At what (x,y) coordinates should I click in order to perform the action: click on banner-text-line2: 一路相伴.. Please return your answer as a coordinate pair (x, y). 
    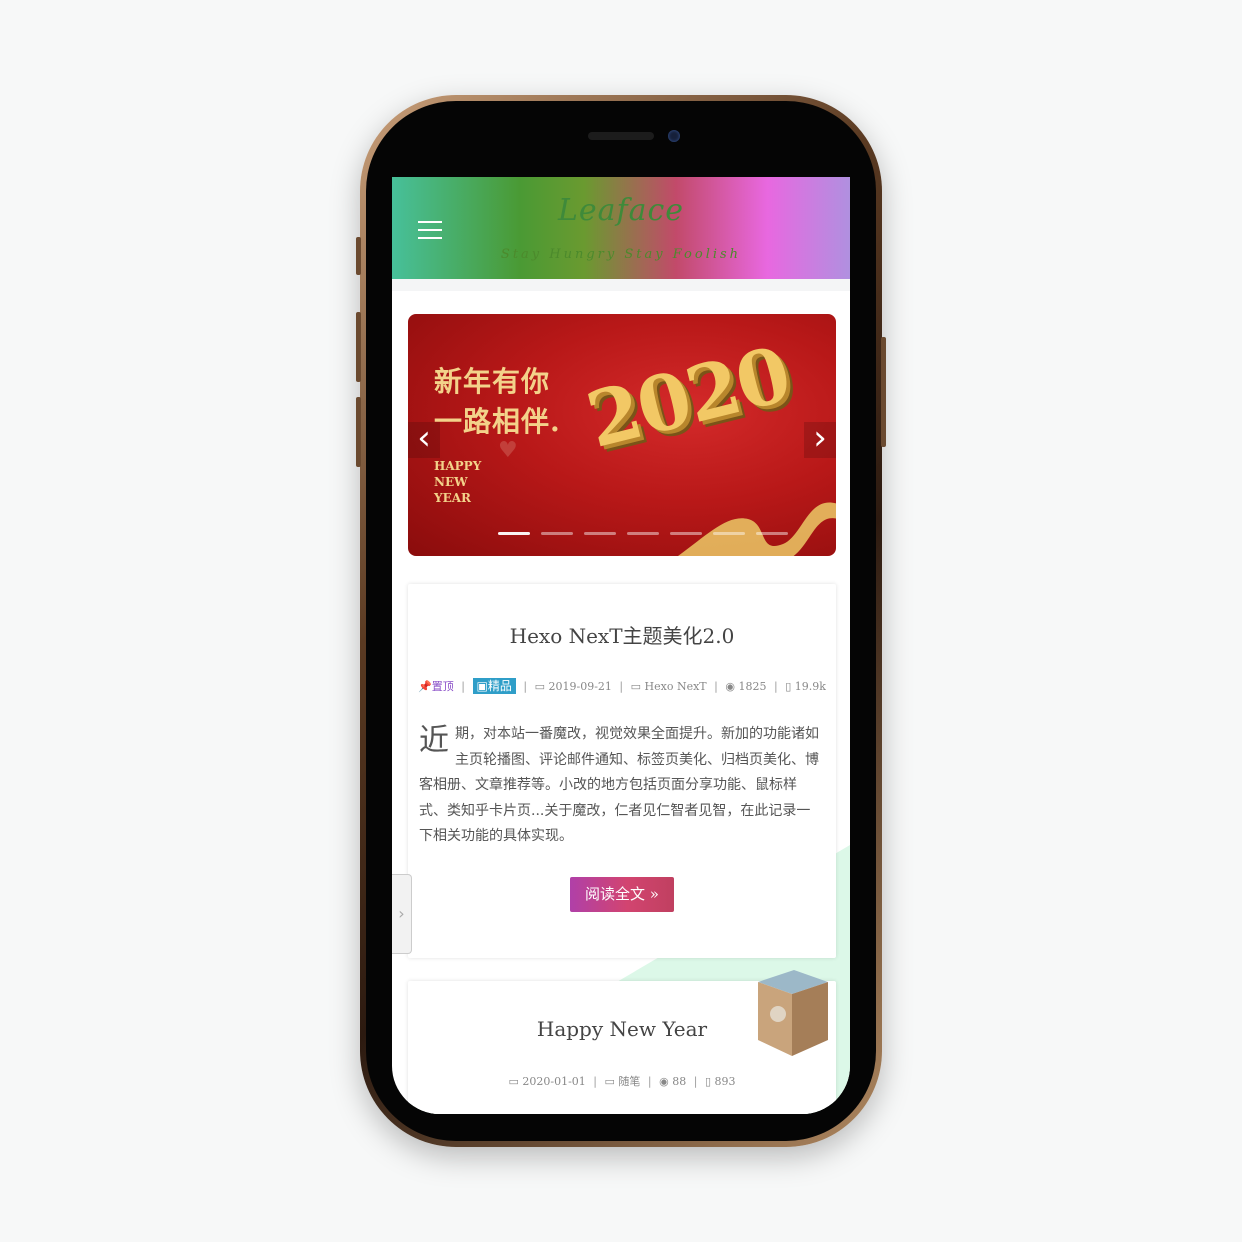
    Looking at the image, I should click on (497, 421).